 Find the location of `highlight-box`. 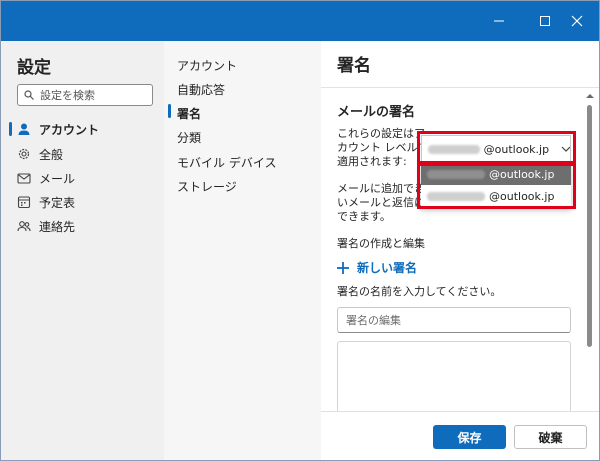

highlight-box is located at coordinates (496, 185).